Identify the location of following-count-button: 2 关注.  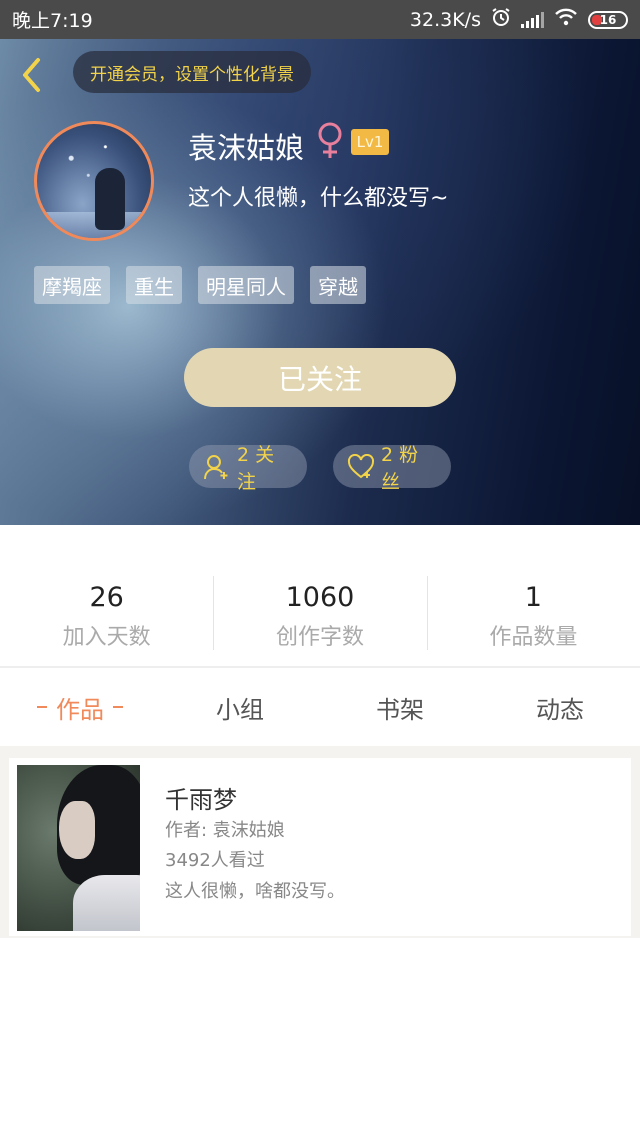
(248, 468).